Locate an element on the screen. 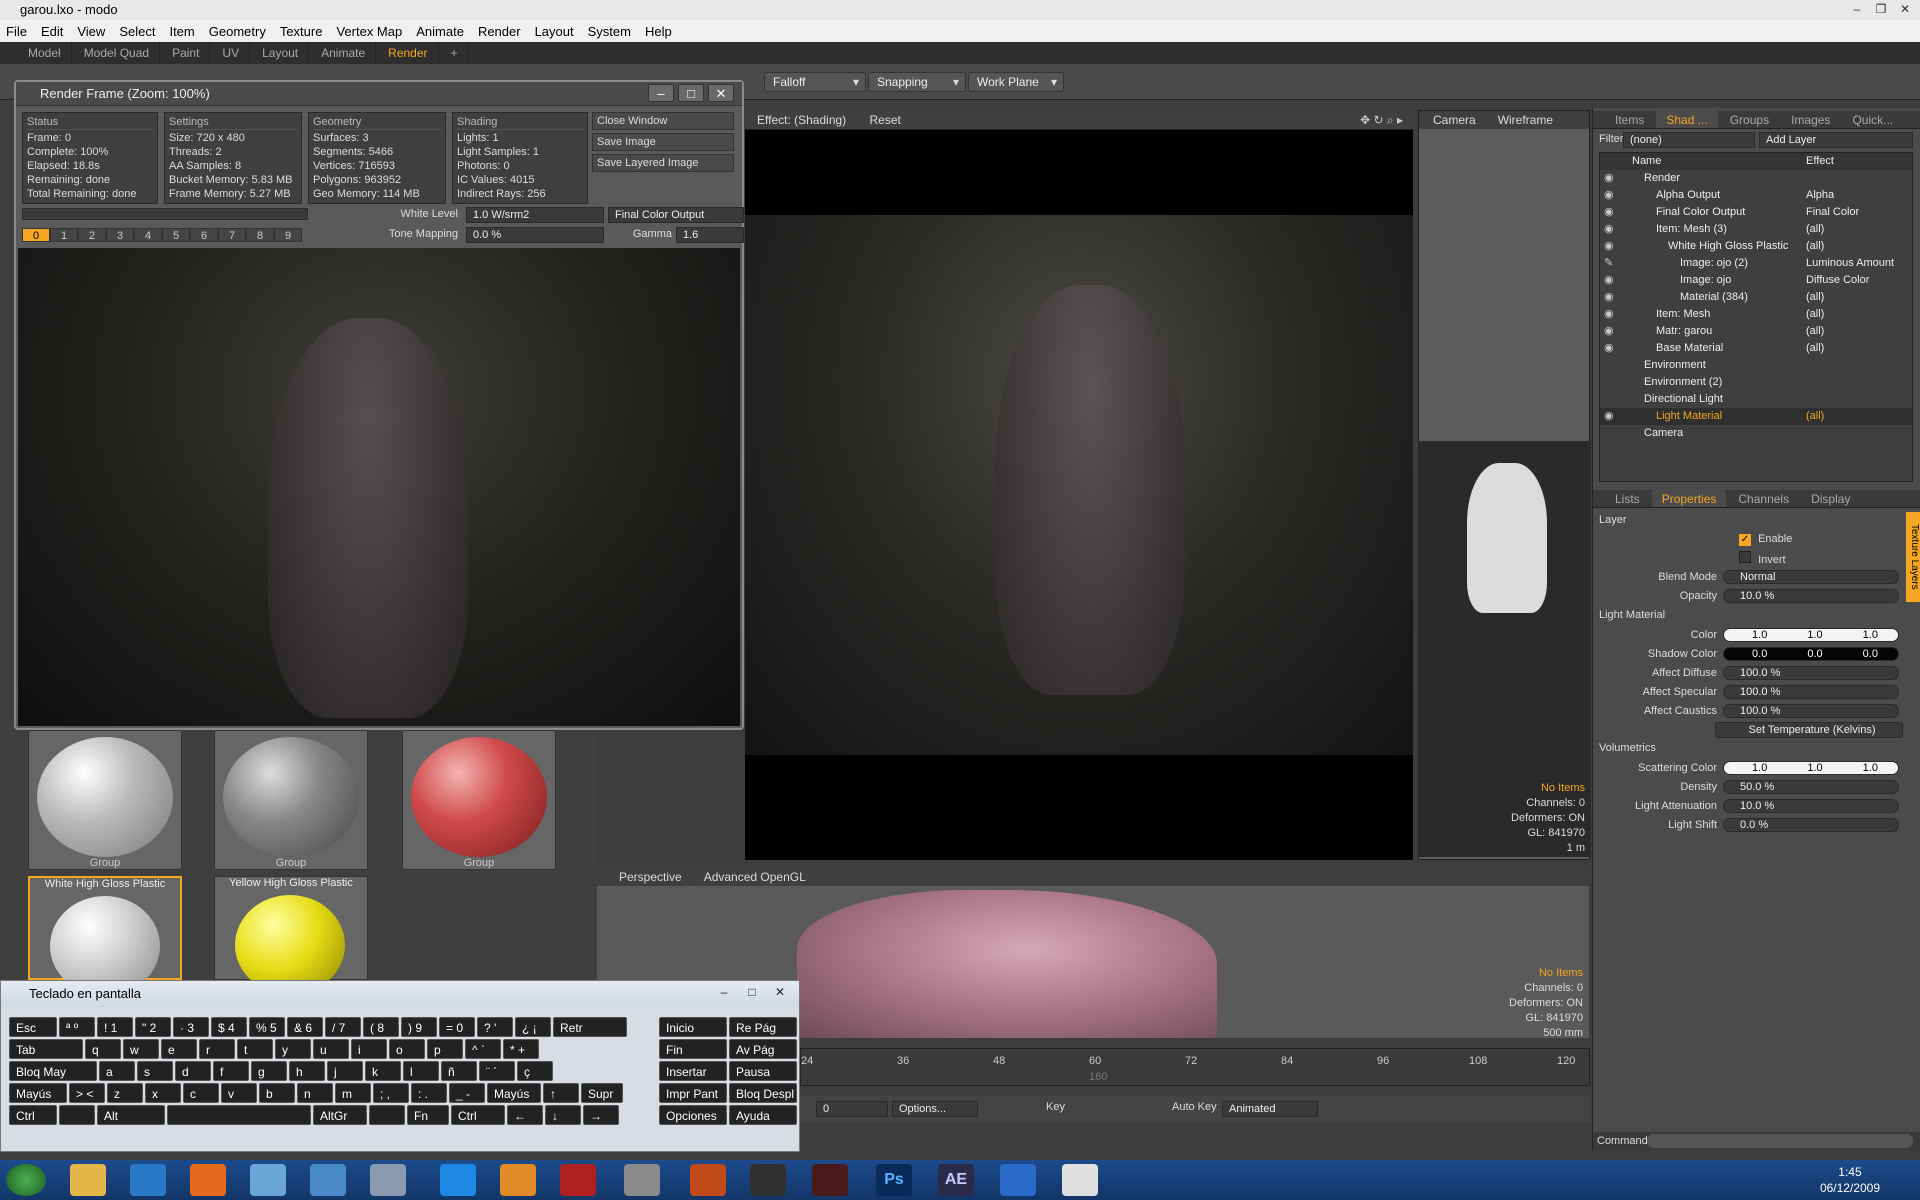  osk-key: u is located at coordinates (331, 1049).